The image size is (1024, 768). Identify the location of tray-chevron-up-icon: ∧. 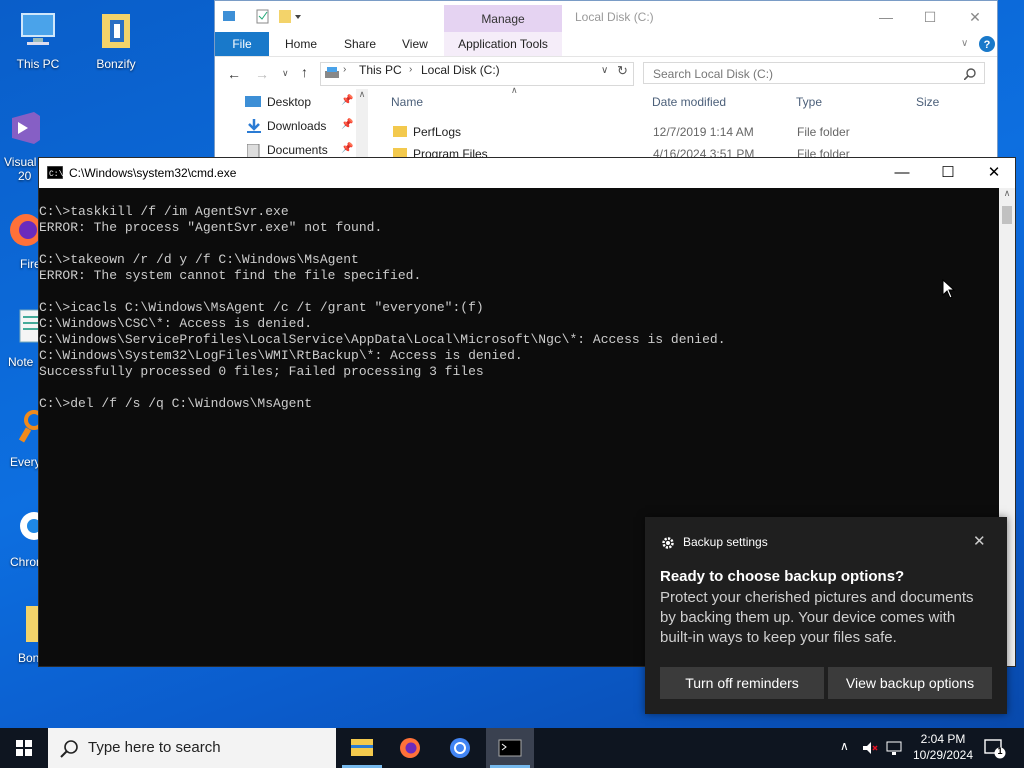
(844, 746).